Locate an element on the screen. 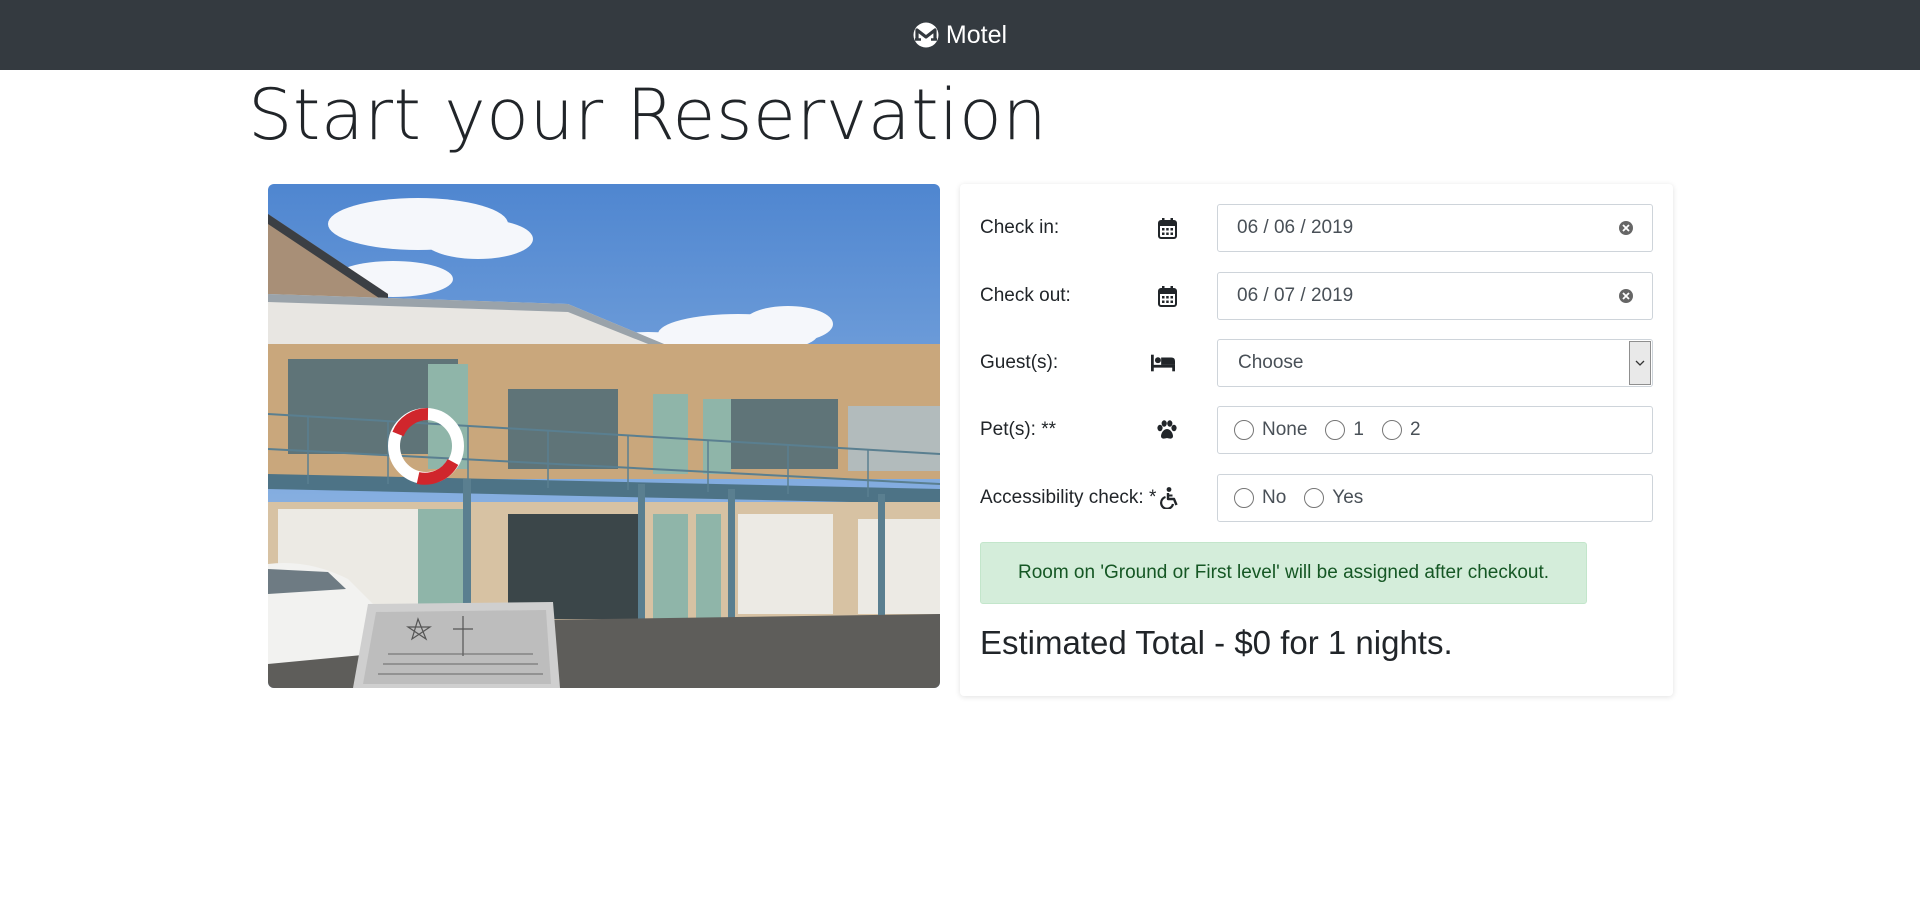 The height and width of the screenshot is (910, 1920). pets-label: Pet(s): ** is located at coordinates (1018, 429).